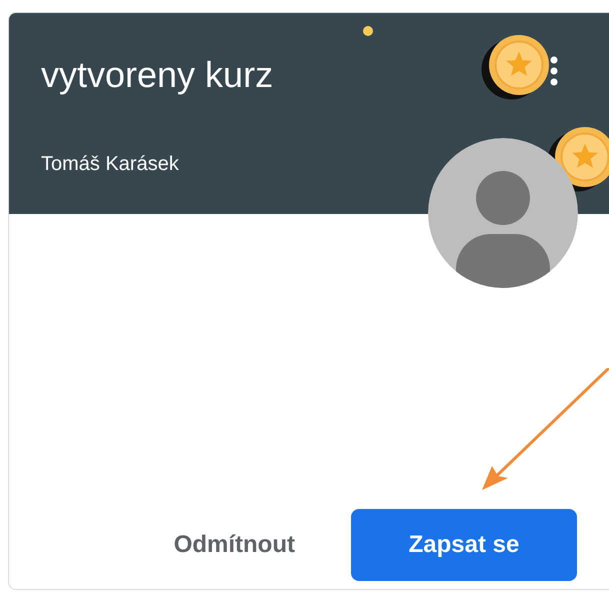 This screenshot has height=597, width=609. I want to click on course-title: vytvoreny kurz, so click(157, 75).